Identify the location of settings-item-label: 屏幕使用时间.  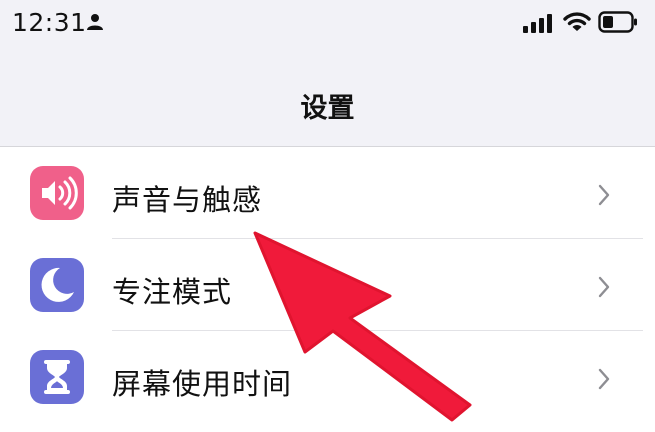
(202, 384).